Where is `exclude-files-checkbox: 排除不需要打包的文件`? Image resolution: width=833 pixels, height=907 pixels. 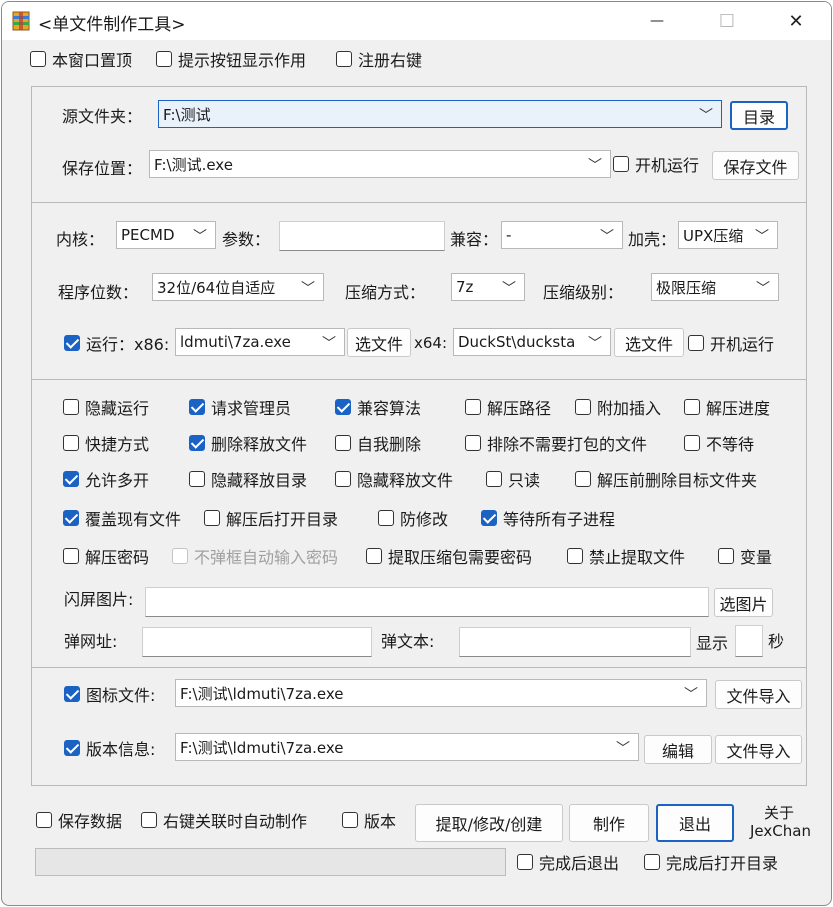
exclude-files-checkbox: 排除不需要打包的文件 is located at coordinates (556, 443).